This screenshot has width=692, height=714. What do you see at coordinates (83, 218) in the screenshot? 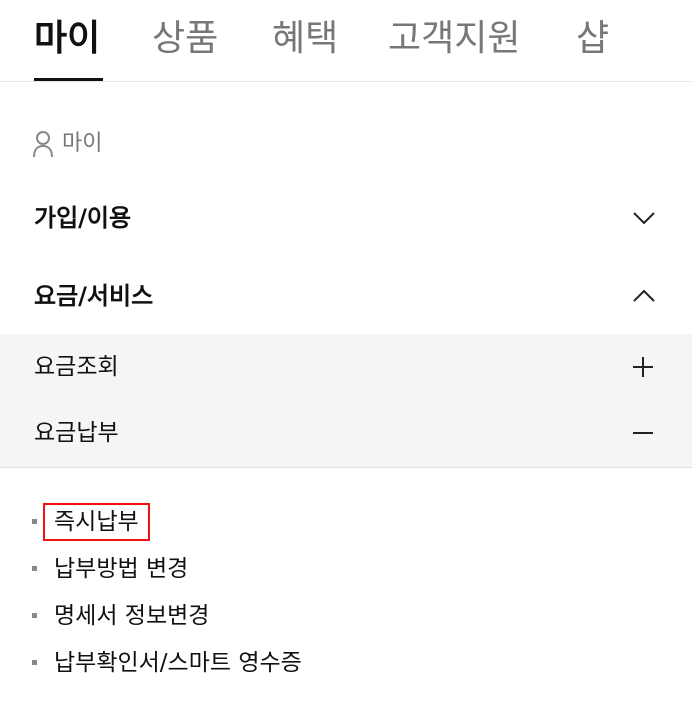
I see `section-title: 가입/이용` at bounding box center [83, 218].